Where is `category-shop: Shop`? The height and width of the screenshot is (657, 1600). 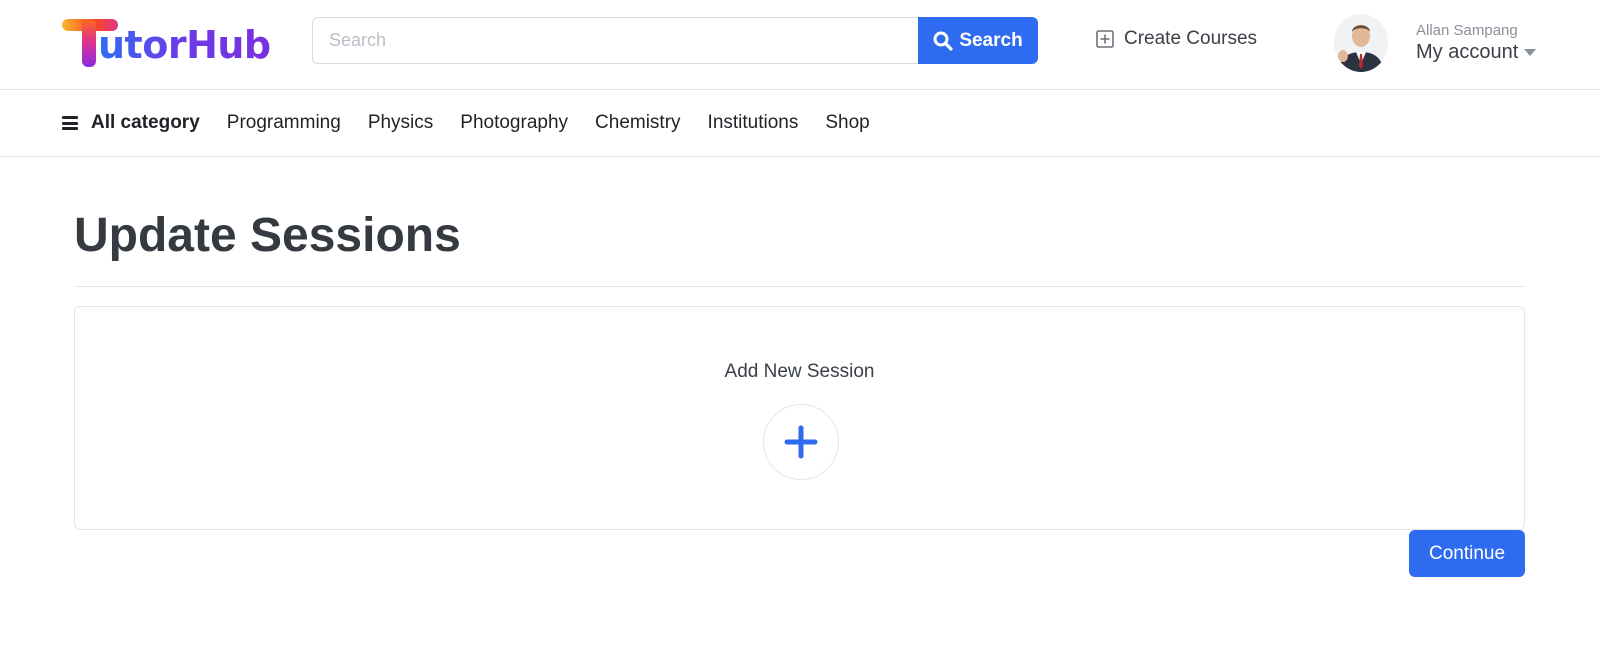
category-shop: Shop is located at coordinates (847, 123).